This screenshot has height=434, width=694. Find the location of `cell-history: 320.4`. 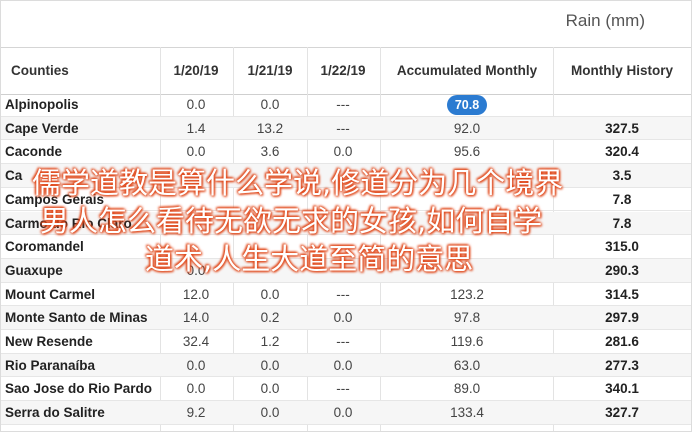

cell-history: 320.4 is located at coordinates (622, 152).